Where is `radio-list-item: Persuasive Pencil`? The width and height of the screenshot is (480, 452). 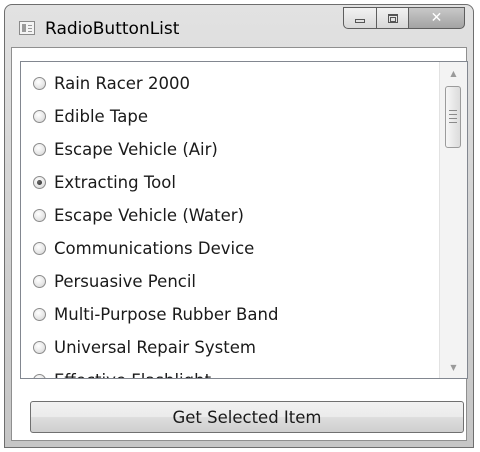 radio-list-item: Persuasive Pencil is located at coordinates (114, 281).